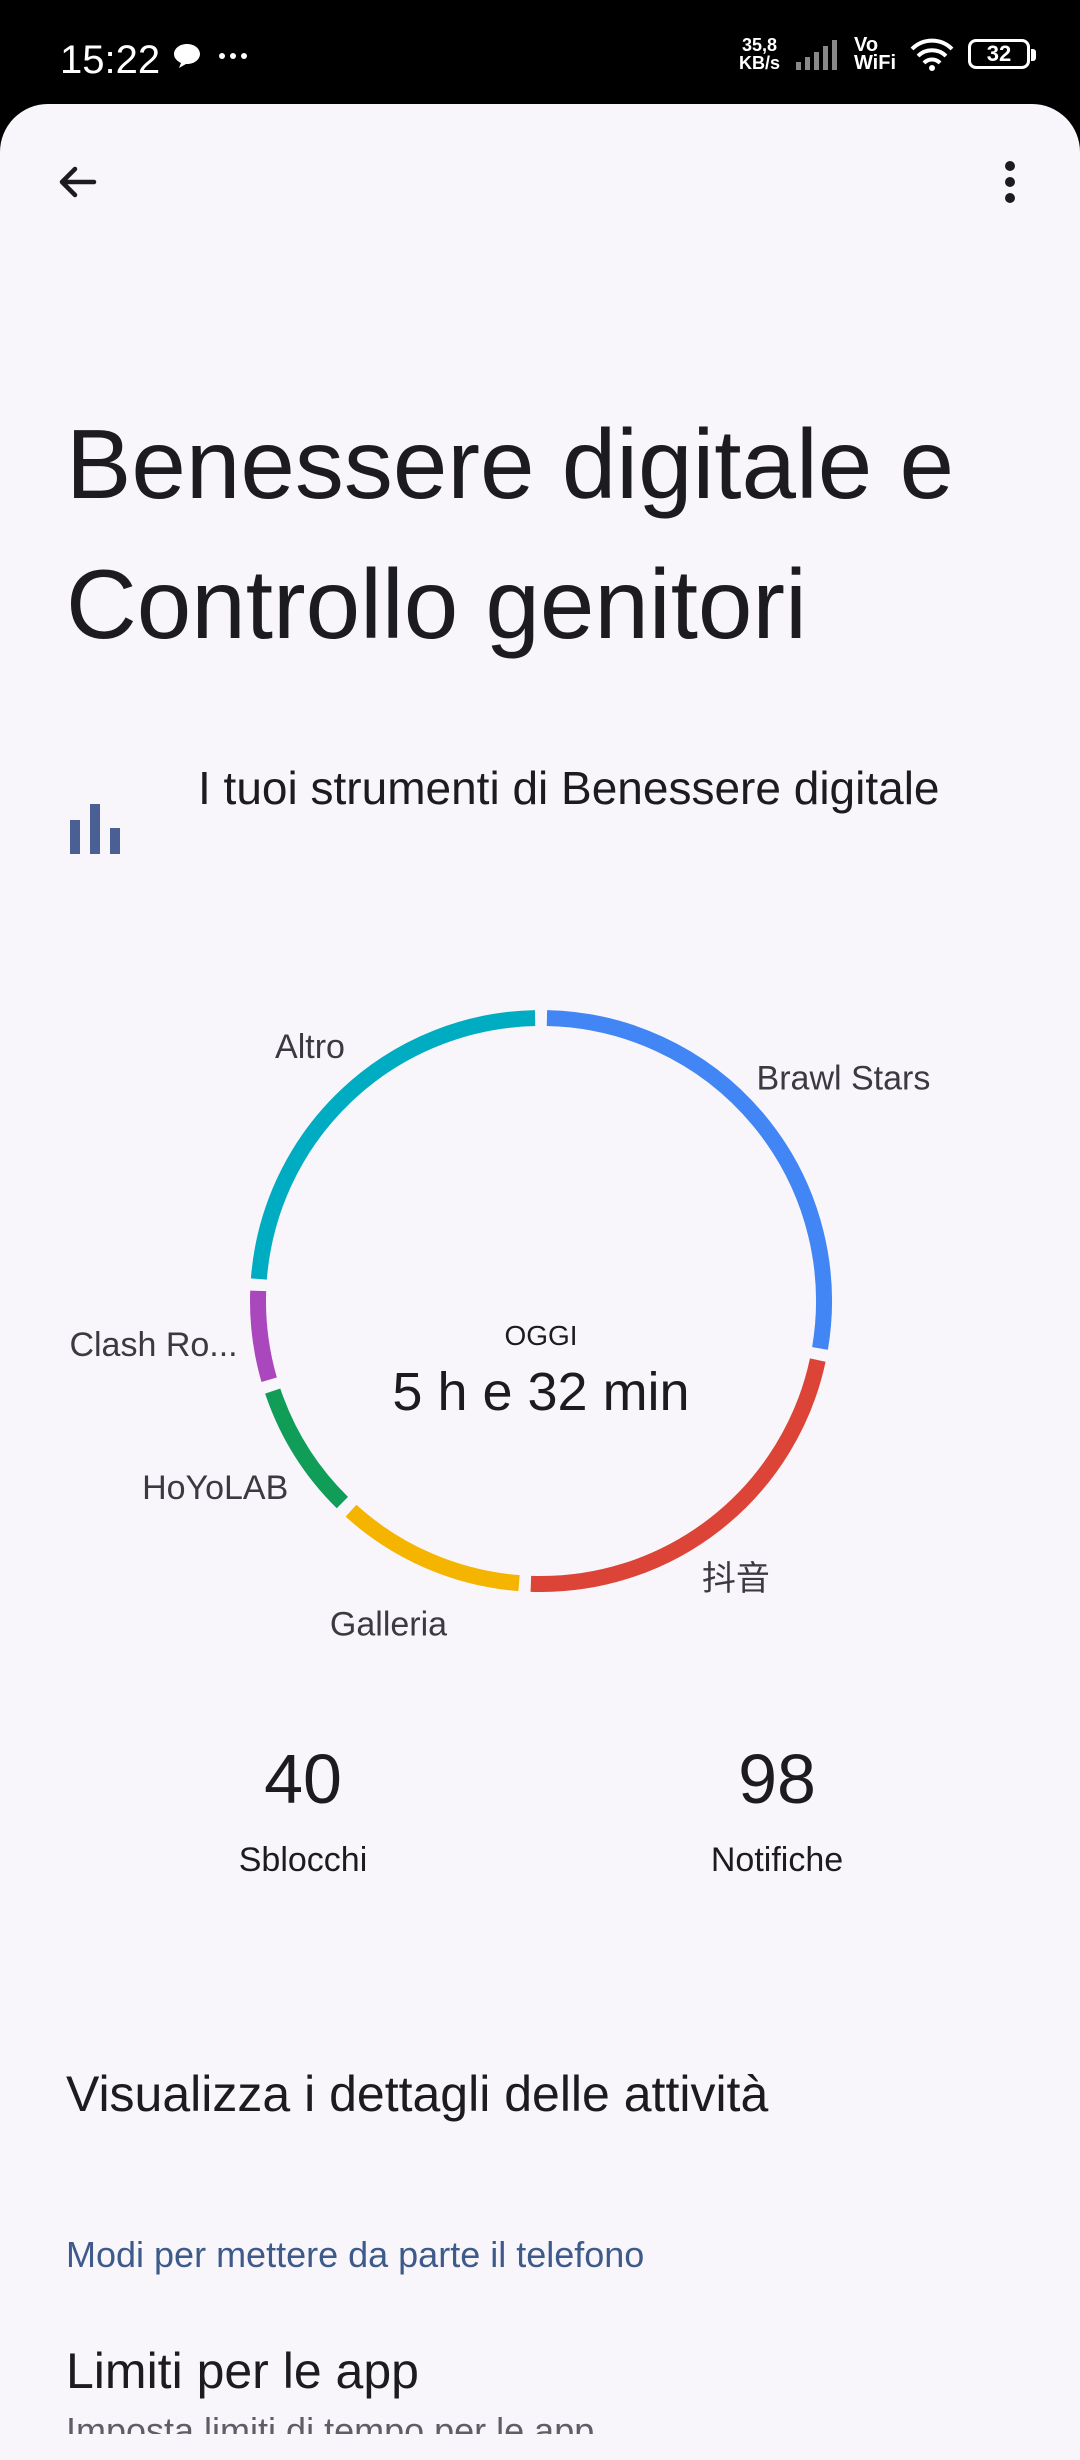  Describe the element at coordinates (569, 788) in the screenshot. I see `wellbeing-tools-label: I tuoi strumenti di Benessere digitale` at that location.